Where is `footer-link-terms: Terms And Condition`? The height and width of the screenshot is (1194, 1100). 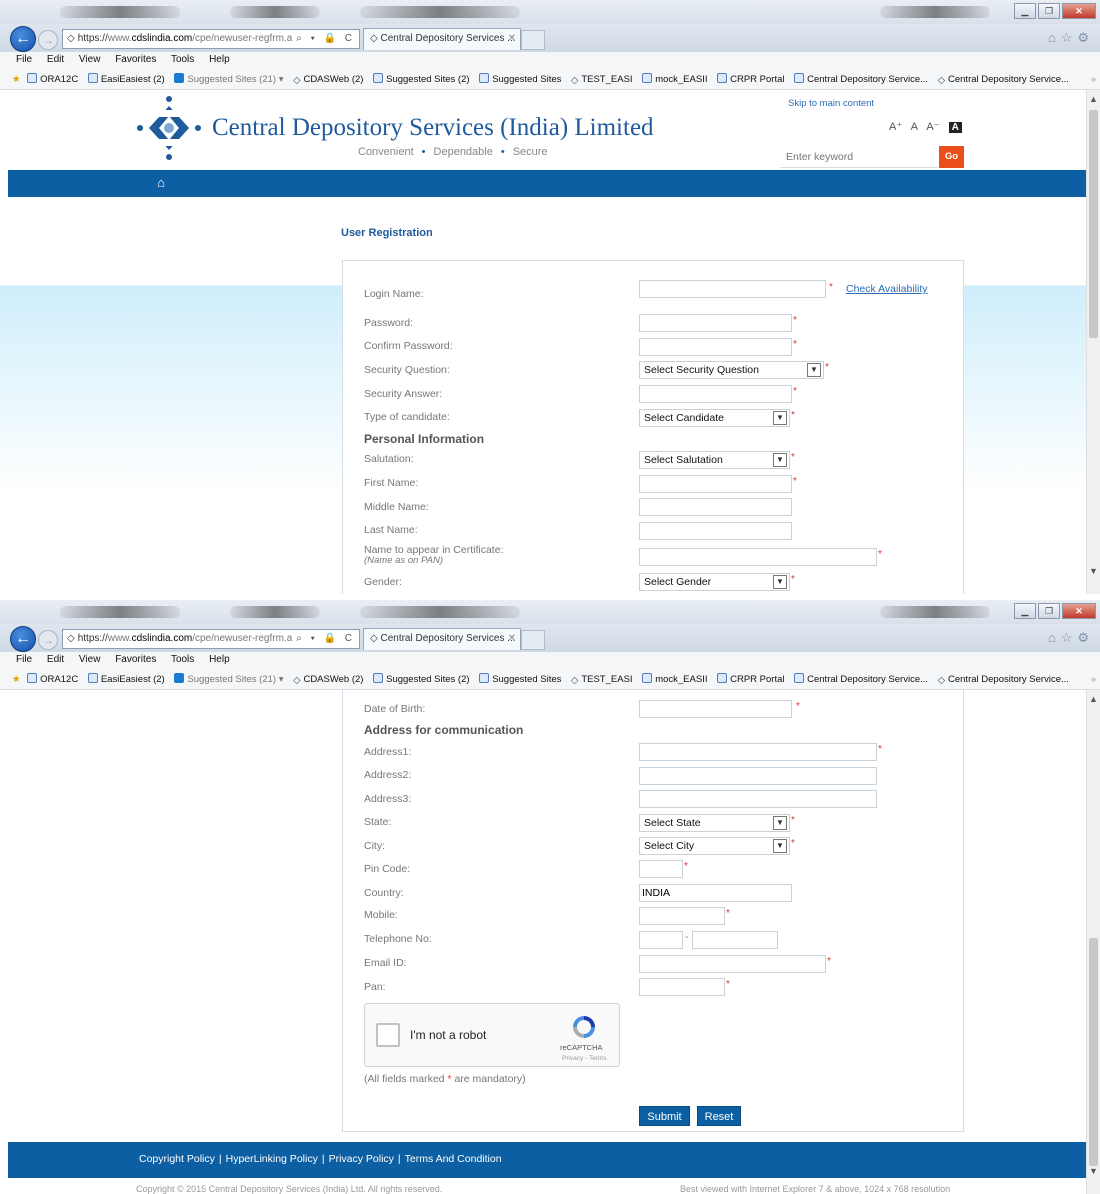
footer-link-terms: Terms And Condition is located at coordinates (453, 1159).